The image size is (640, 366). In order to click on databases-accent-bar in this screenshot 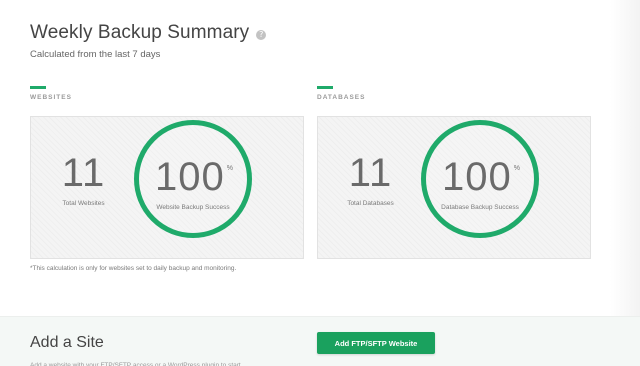, I will do `click(325, 87)`.